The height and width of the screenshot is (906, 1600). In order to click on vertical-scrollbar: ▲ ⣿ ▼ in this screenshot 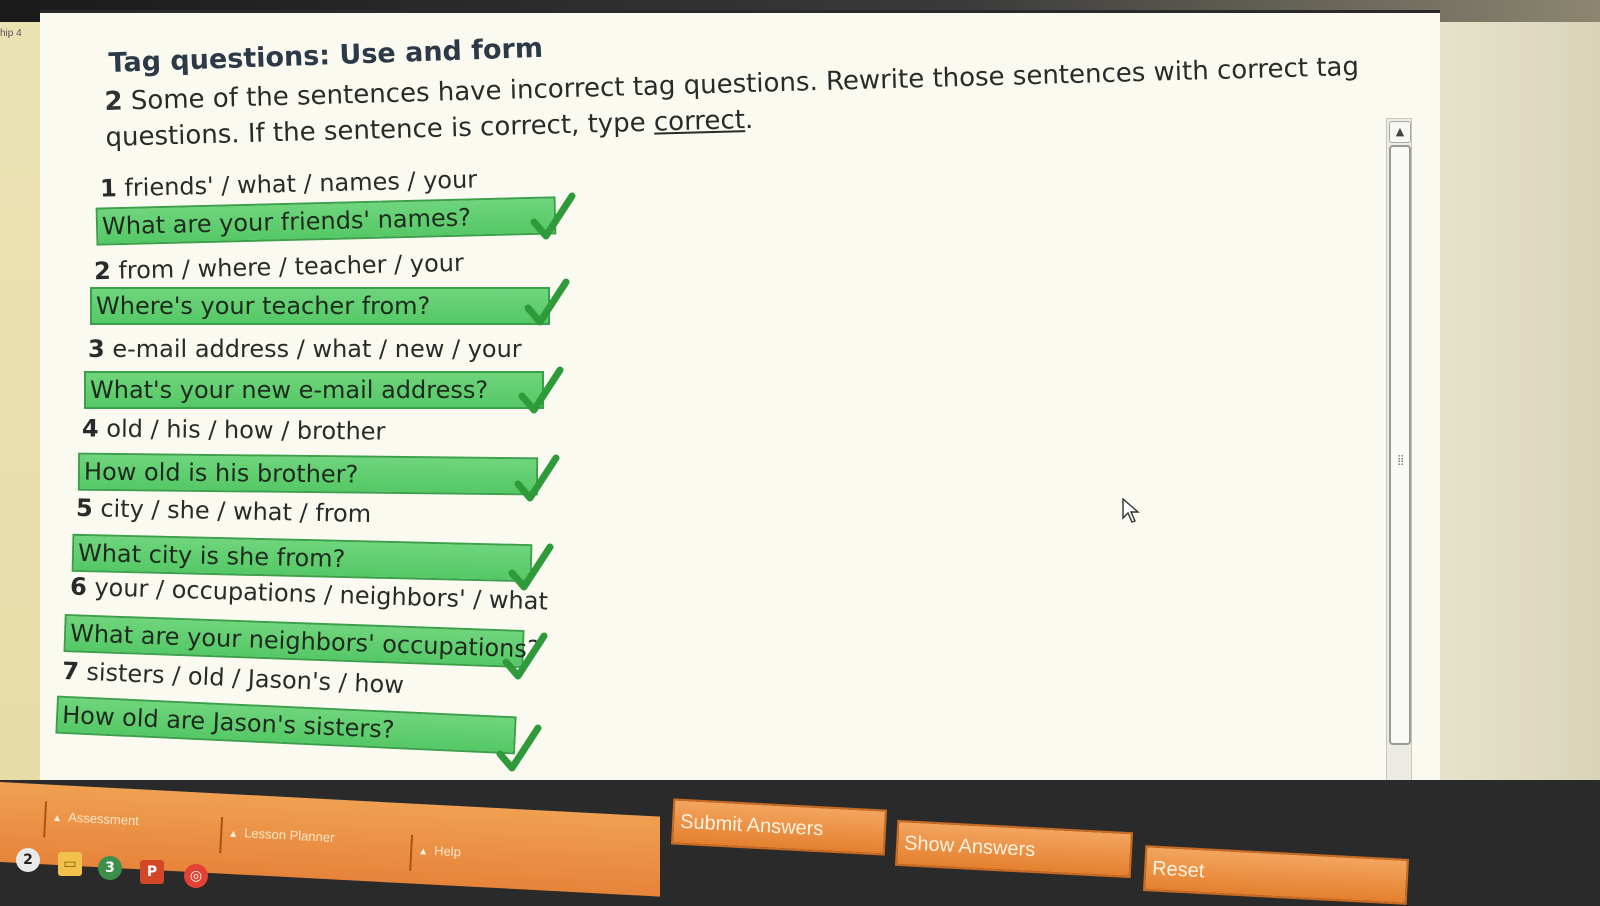, I will do `click(1399, 488)`.